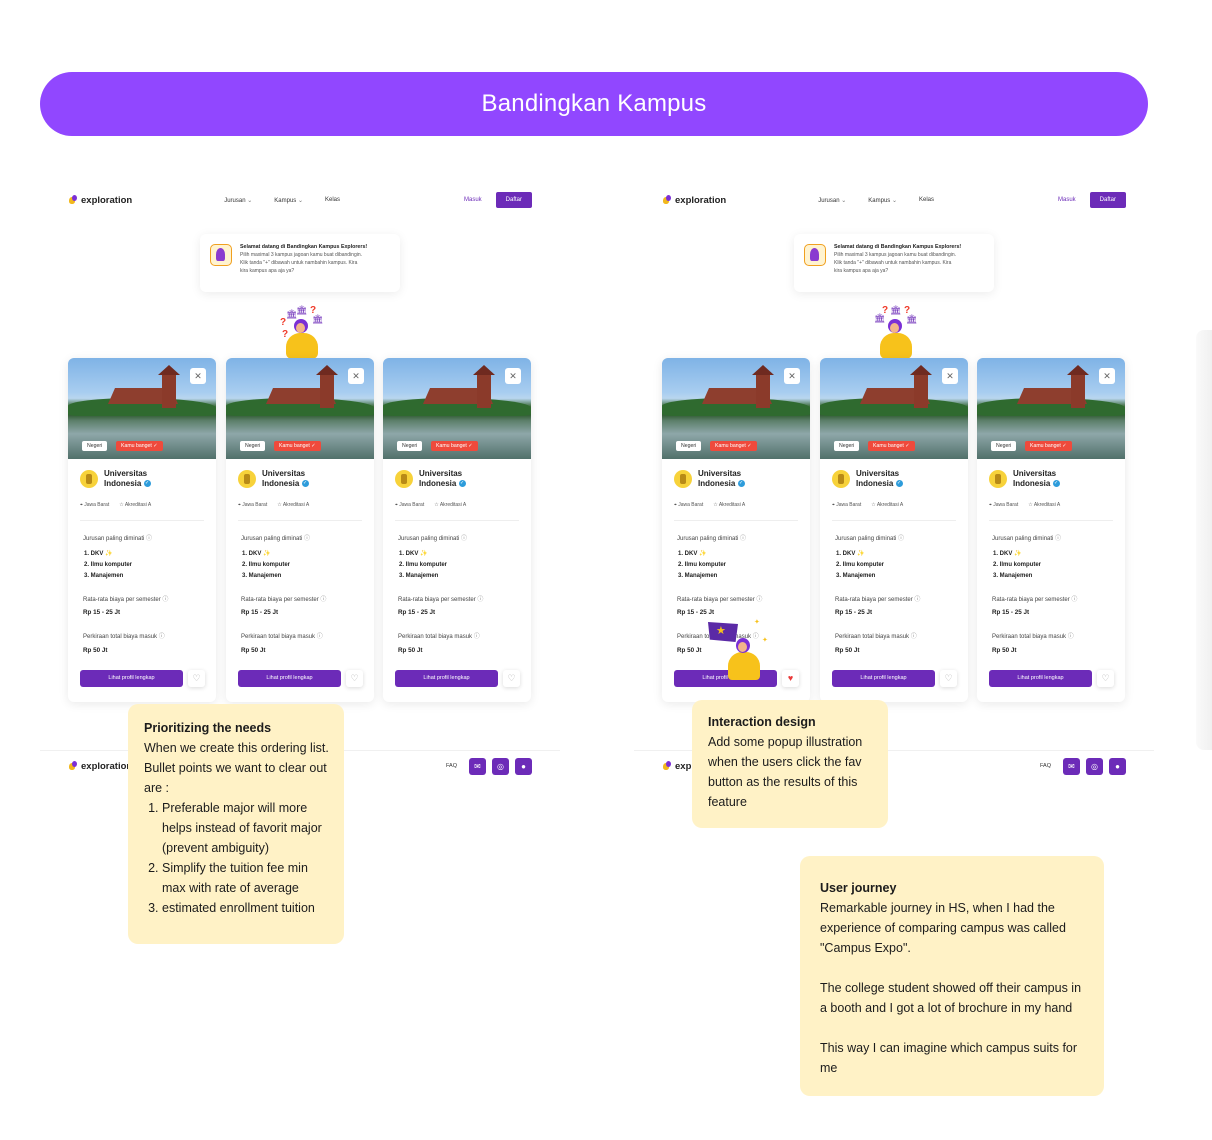 The image size is (1212, 1140). What do you see at coordinates (279, 505) in the screenshot?
I see `star-icon: ☆` at bounding box center [279, 505].